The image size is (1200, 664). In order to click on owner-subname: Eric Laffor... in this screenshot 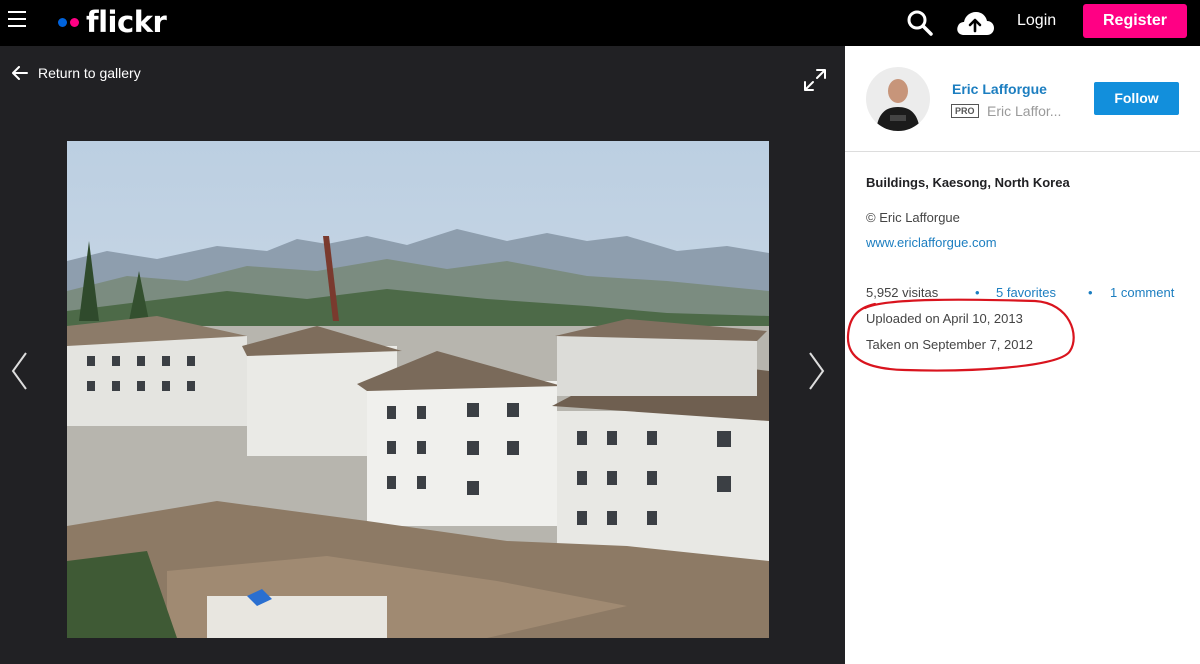, I will do `click(1024, 111)`.